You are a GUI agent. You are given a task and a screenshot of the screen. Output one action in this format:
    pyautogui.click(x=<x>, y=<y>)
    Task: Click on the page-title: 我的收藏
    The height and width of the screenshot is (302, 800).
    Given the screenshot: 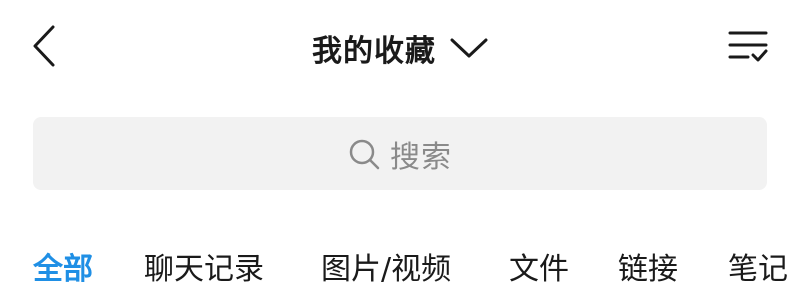 What is the action you would take?
    pyautogui.click(x=374, y=51)
    